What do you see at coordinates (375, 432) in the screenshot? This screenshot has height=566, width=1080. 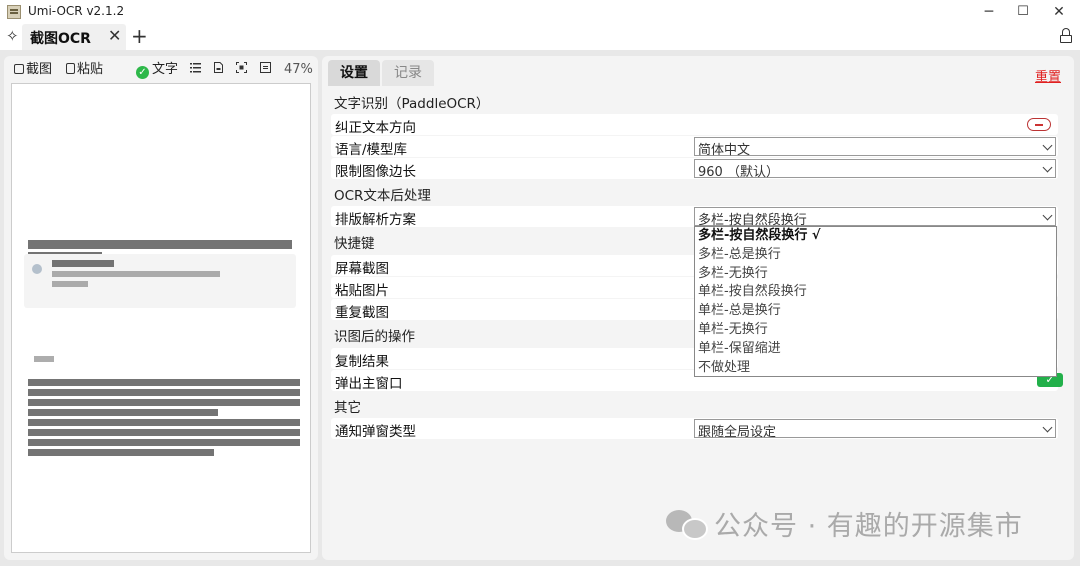 I see `notify-type-label: 通知弹窗类型` at bounding box center [375, 432].